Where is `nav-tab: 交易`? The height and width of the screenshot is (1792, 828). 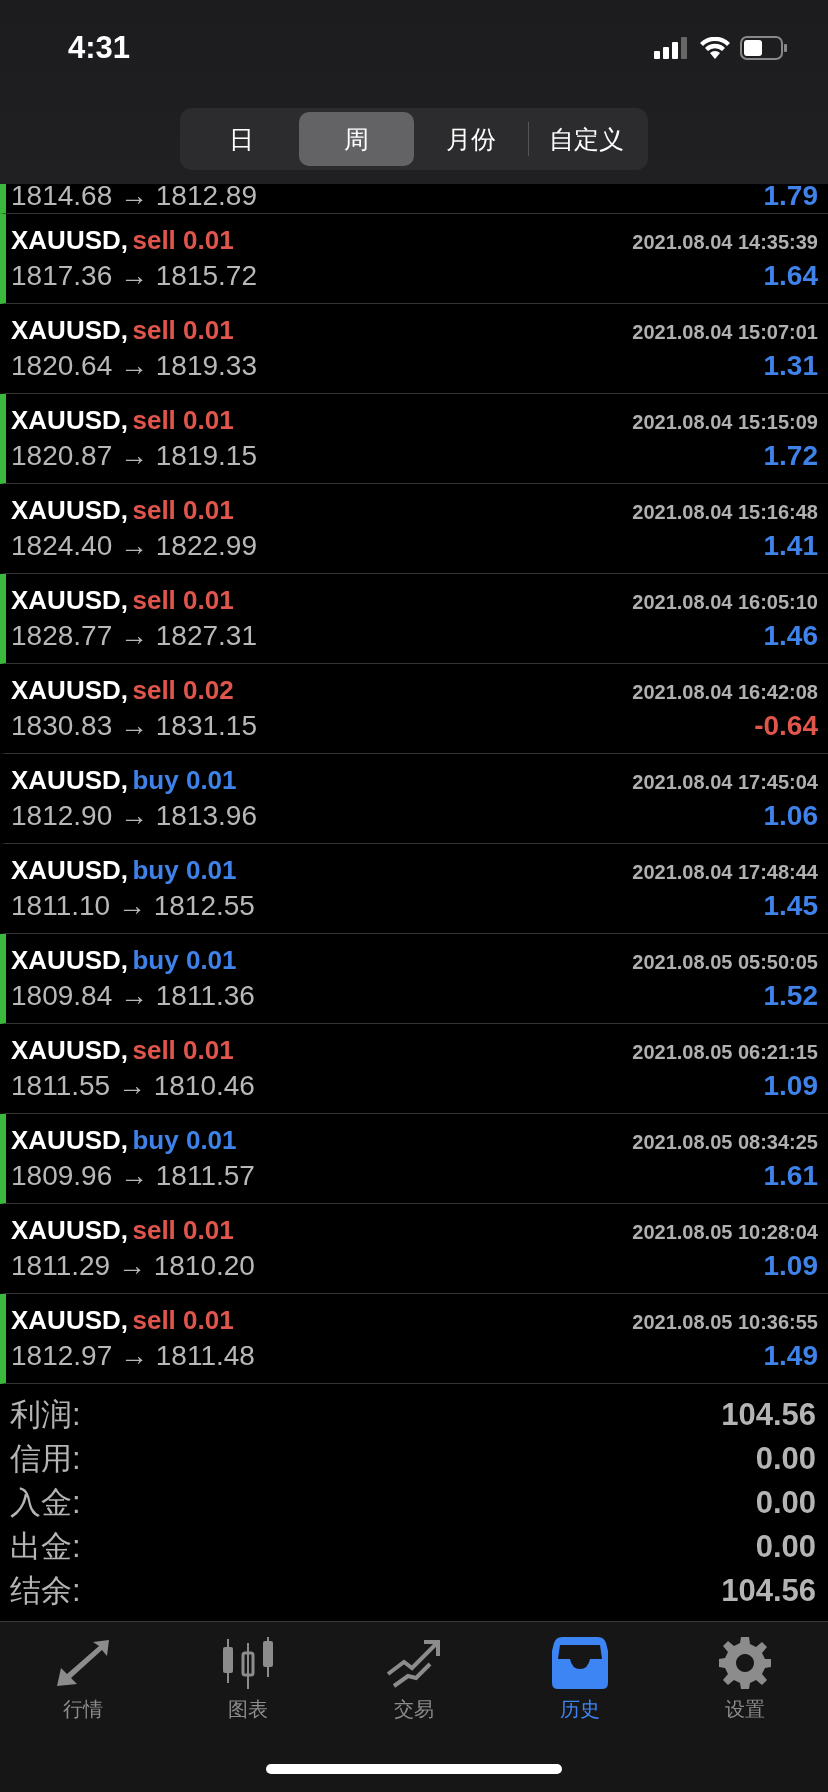 nav-tab: 交易 is located at coordinates (414, 1679).